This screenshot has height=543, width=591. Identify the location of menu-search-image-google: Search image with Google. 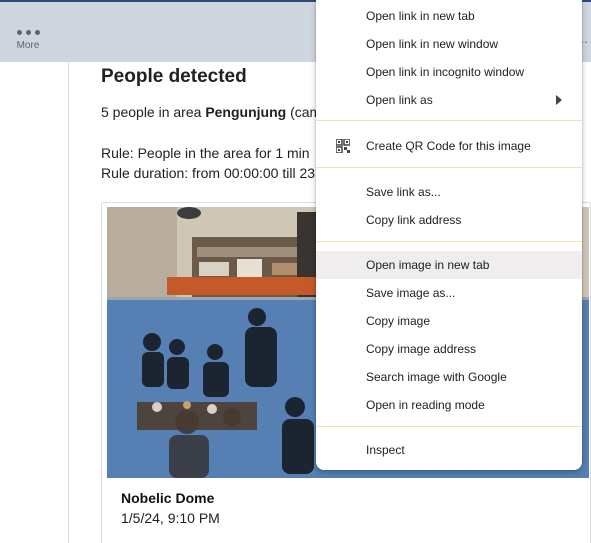
(449, 377).